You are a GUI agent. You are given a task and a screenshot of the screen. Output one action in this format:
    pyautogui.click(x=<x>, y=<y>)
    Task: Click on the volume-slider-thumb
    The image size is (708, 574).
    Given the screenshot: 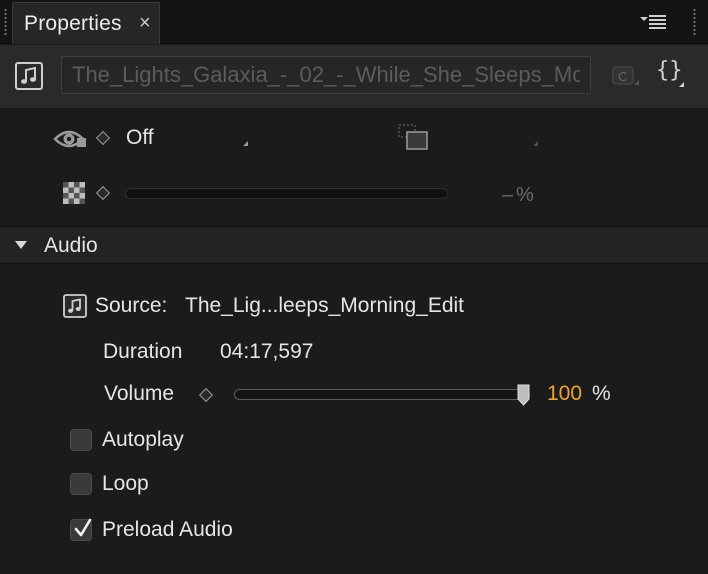 What is the action you would take?
    pyautogui.click(x=523, y=395)
    